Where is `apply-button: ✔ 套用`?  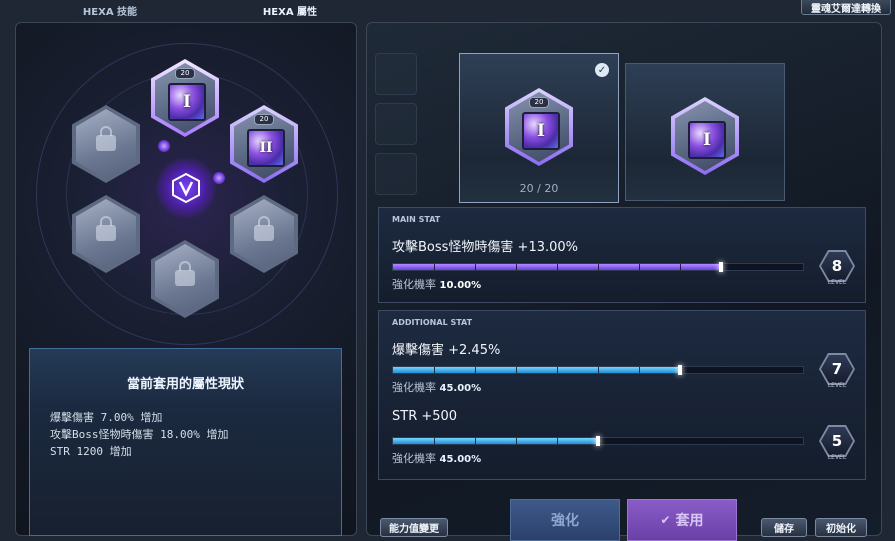 apply-button: ✔ 套用 is located at coordinates (682, 520).